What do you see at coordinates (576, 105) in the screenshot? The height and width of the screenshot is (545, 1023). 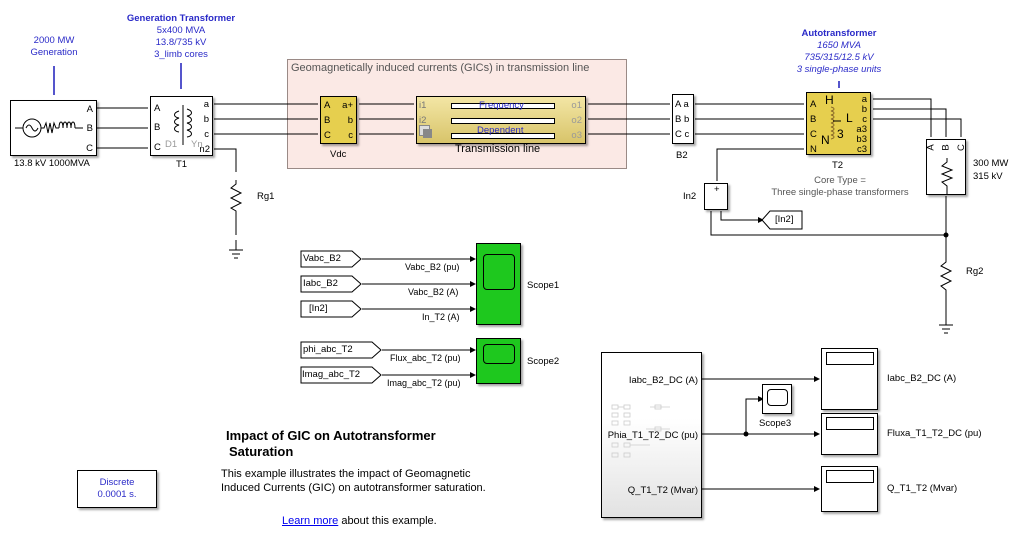 I see `port-label: o1` at bounding box center [576, 105].